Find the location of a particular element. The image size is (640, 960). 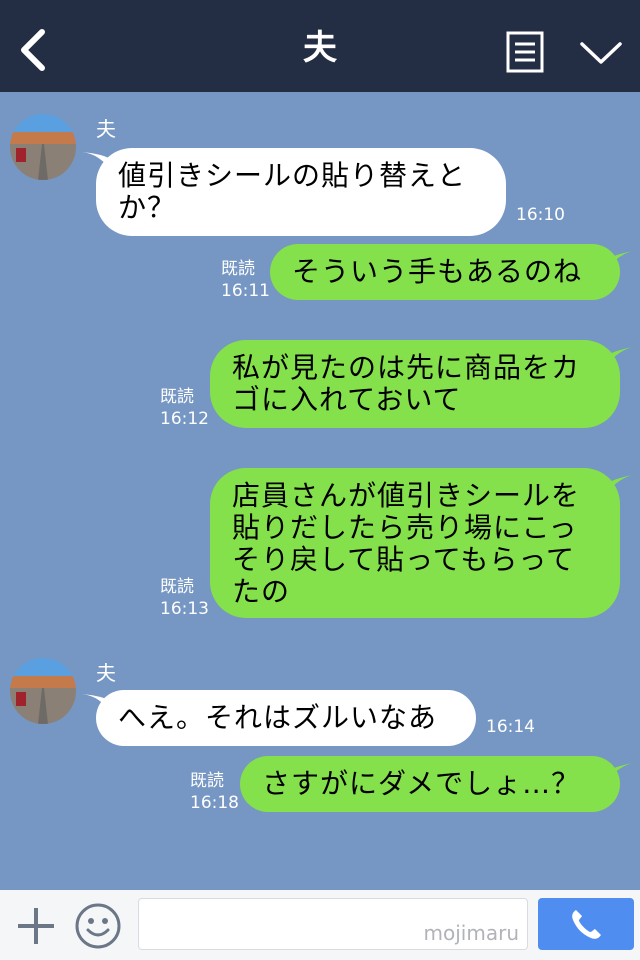

plus-icon is located at coordinates (36, 926).